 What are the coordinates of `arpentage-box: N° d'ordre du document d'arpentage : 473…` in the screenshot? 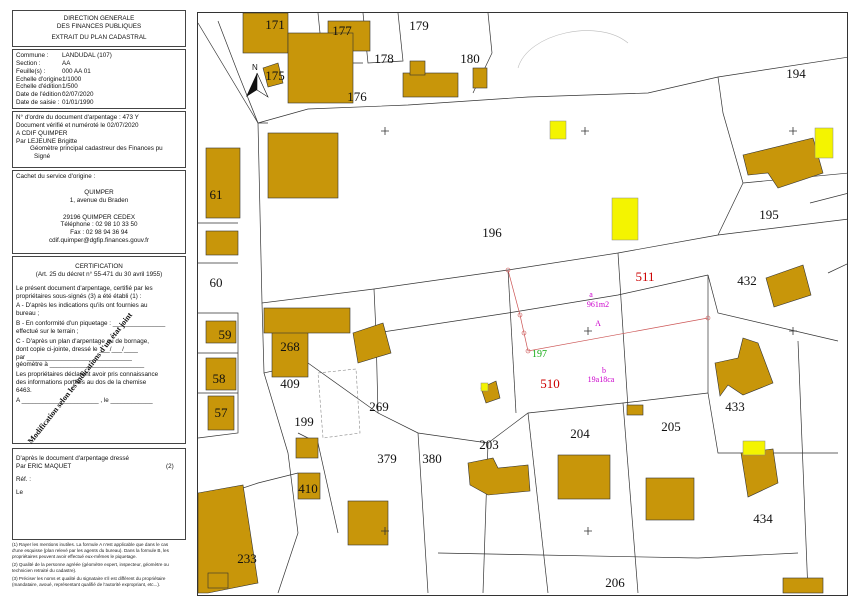 It's located at (99, 139).